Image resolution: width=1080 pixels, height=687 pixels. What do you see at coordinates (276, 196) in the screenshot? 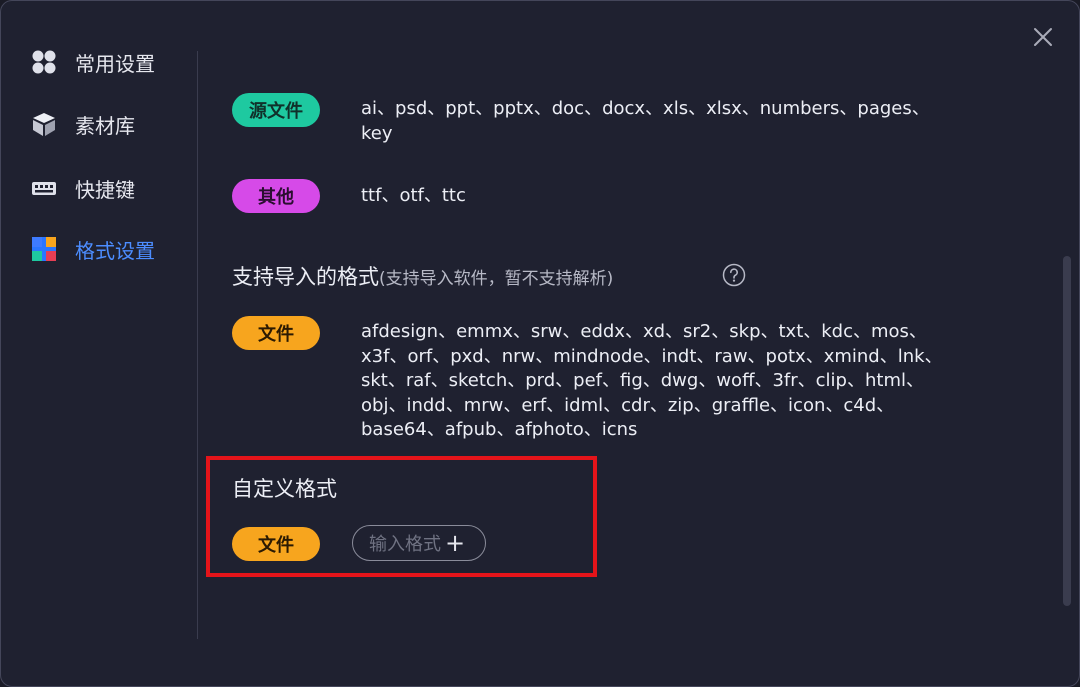
I see `other-badge: 其他` at bounding box center [276, 196].